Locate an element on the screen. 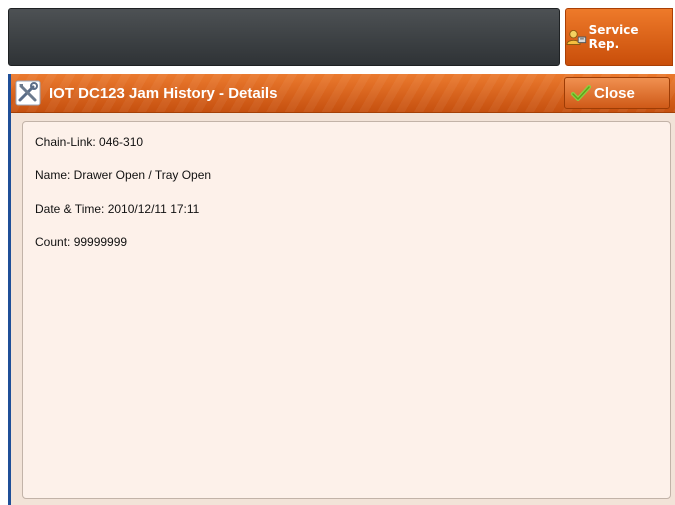 This screenshot has height=505, width=675. count-value: Count: 99999999 is located at coordinates (81, 242).